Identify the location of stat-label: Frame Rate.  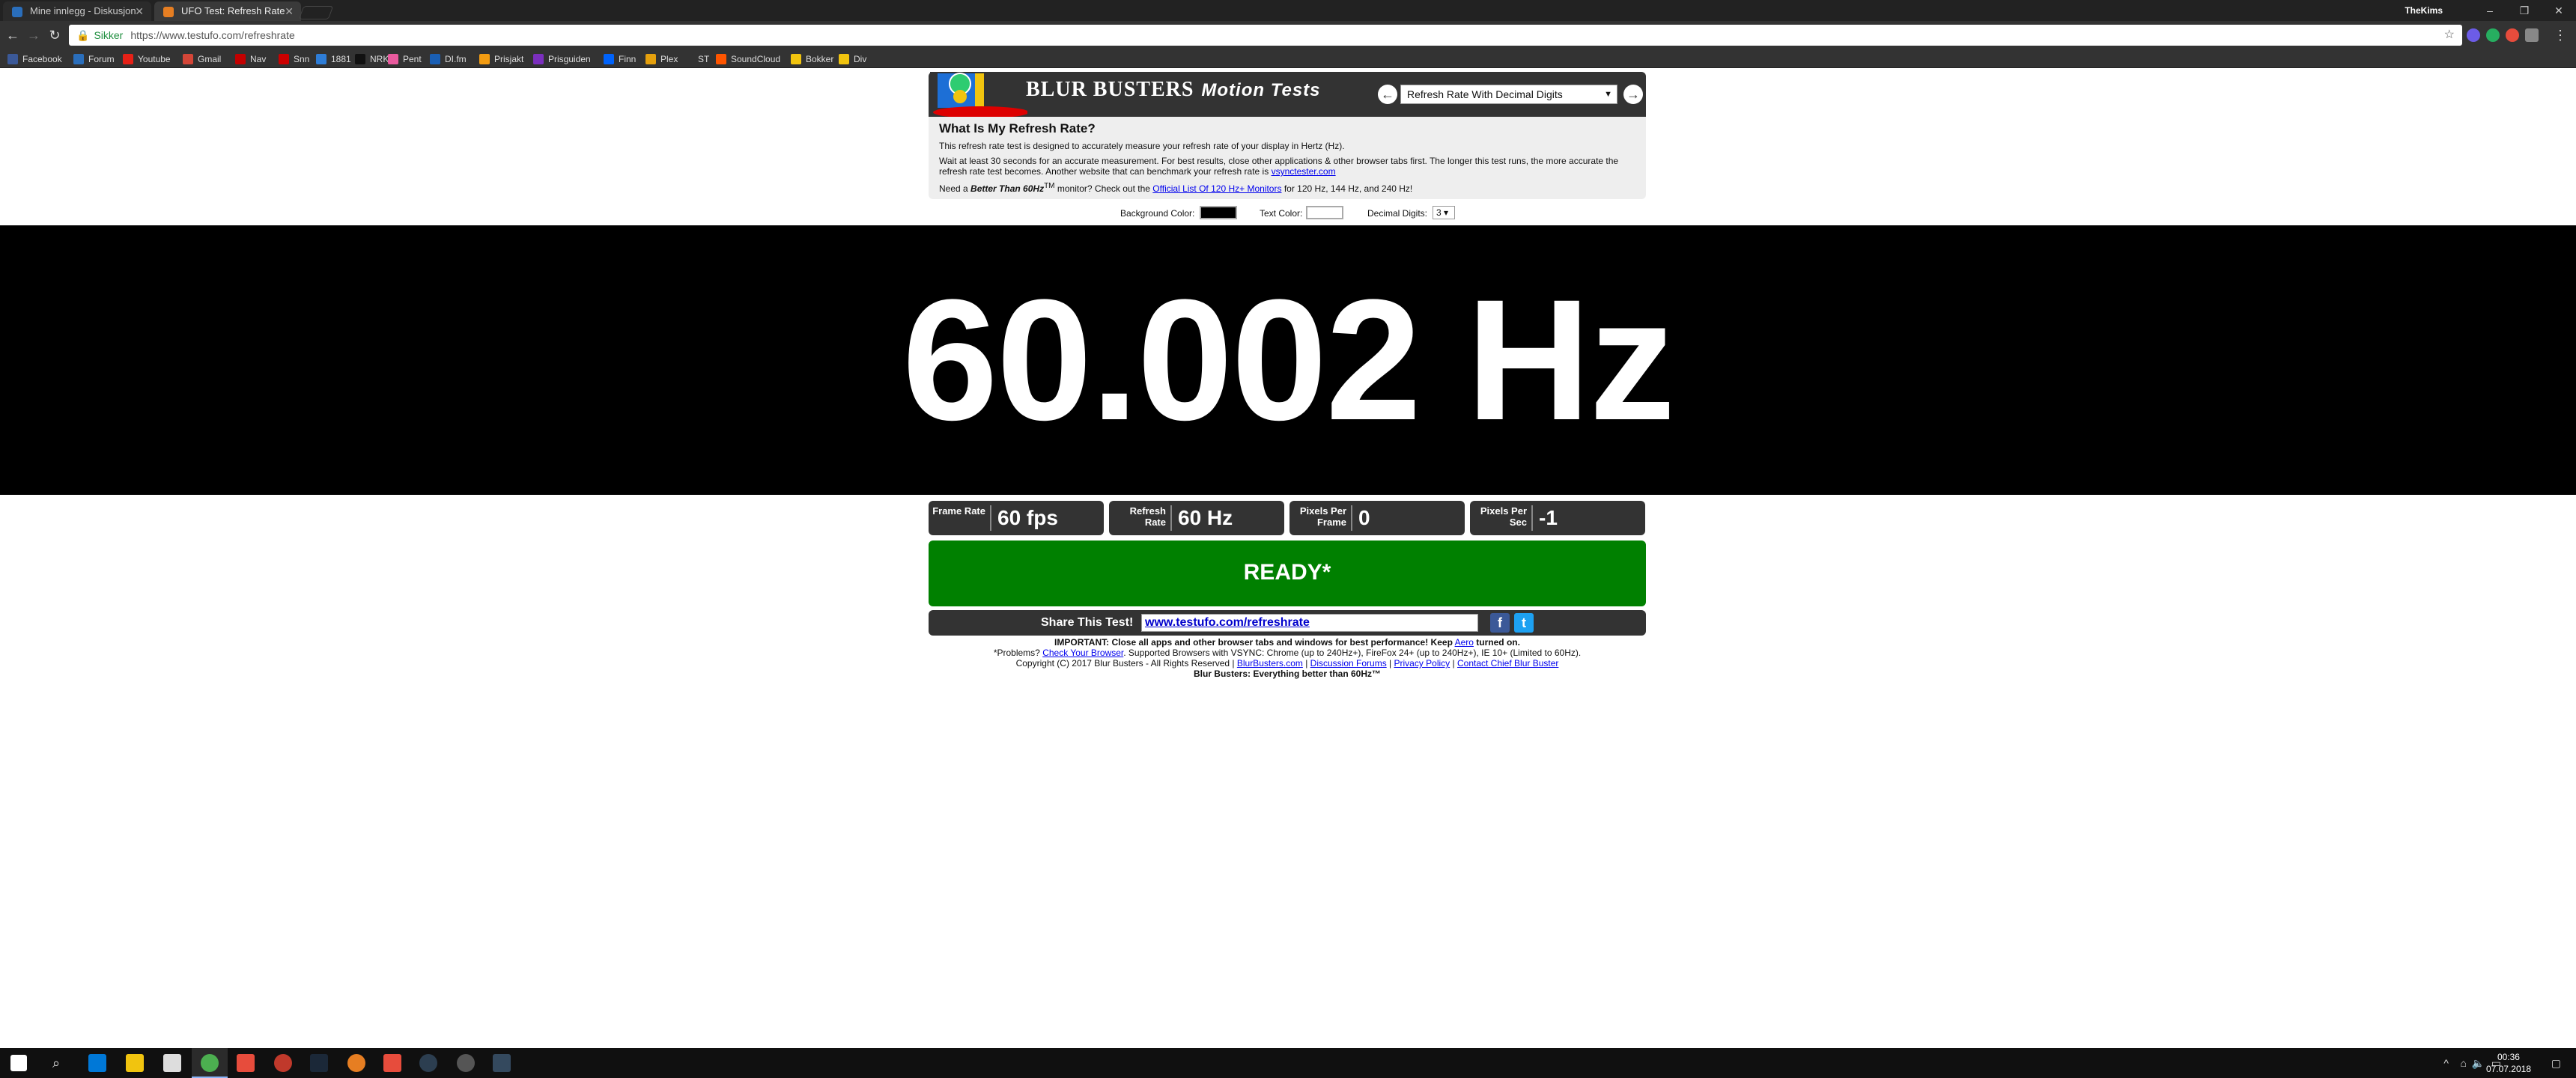
(960, 518).